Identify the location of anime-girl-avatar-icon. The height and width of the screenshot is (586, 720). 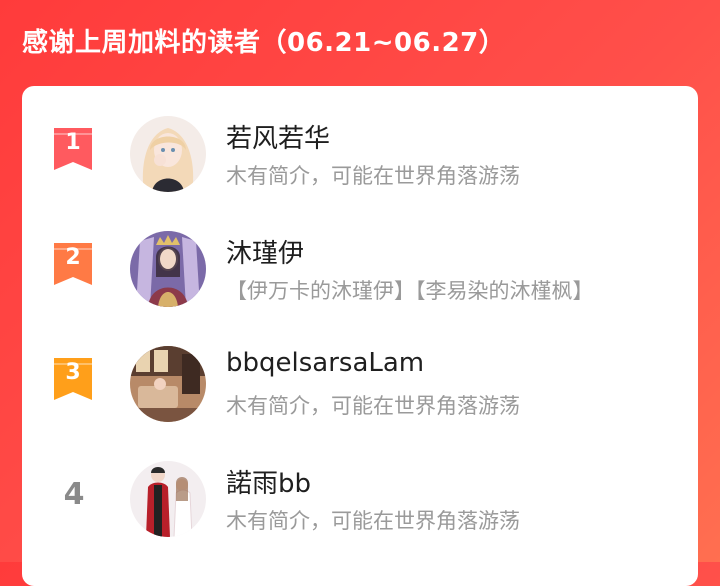
(168, 154).